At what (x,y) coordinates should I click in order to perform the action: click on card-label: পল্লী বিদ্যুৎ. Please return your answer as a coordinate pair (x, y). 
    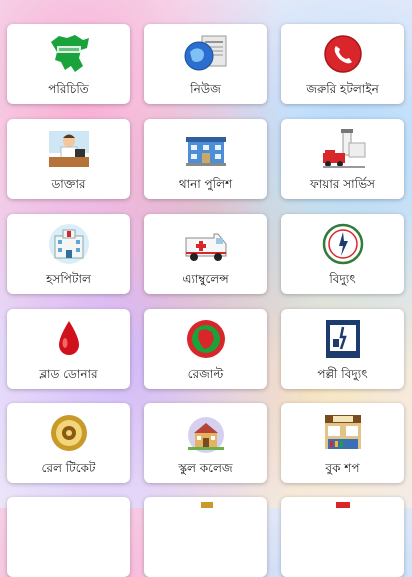
    Looking at the image, I should click on (342, 374).